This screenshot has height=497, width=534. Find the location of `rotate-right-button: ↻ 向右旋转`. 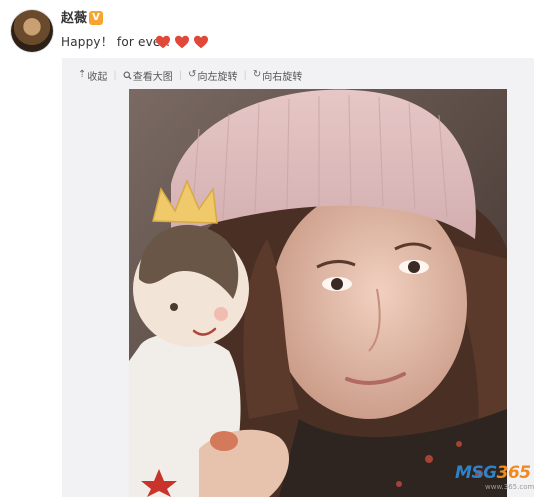

rotate-right-button: ↻ 向右旋转 is located at coordinates (277, 75).